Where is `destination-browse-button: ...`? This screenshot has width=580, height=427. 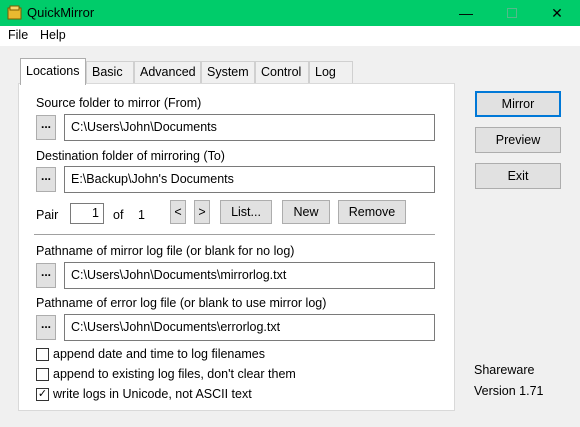
destination-browse-button: ... is located at coordinates (46, 179).